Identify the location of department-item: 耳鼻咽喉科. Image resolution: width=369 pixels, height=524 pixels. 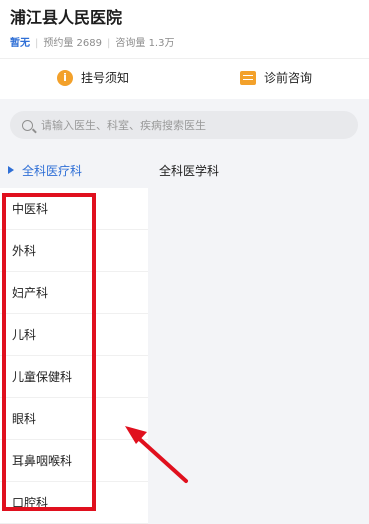
(74, 461).